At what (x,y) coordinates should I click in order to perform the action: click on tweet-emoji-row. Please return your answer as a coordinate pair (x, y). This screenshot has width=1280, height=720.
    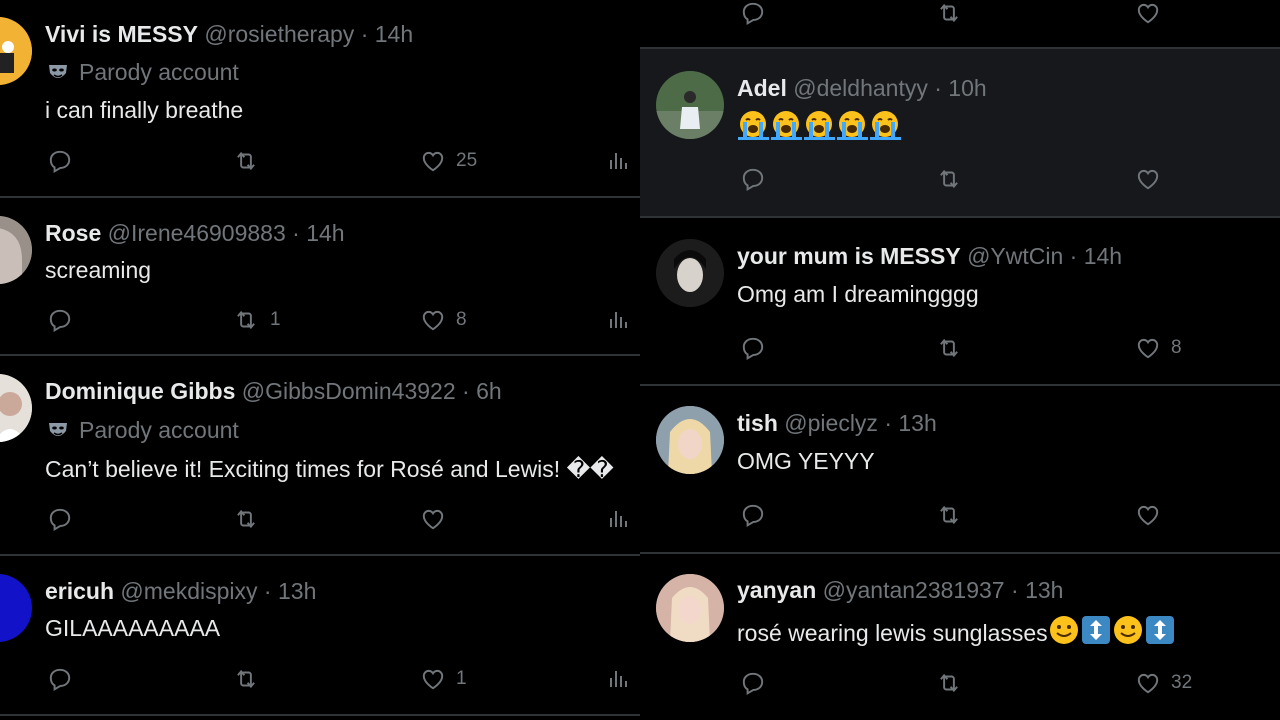
    Looking at the image, I should click on (819, 126).